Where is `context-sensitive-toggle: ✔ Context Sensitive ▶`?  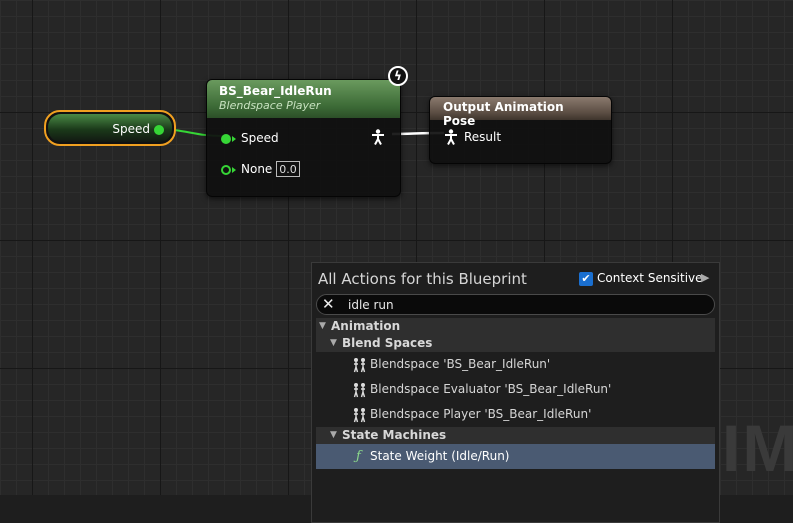 context-sensitive-toggle: ✔ Context Sensitive ▶ is located at coordinates (645, 279).